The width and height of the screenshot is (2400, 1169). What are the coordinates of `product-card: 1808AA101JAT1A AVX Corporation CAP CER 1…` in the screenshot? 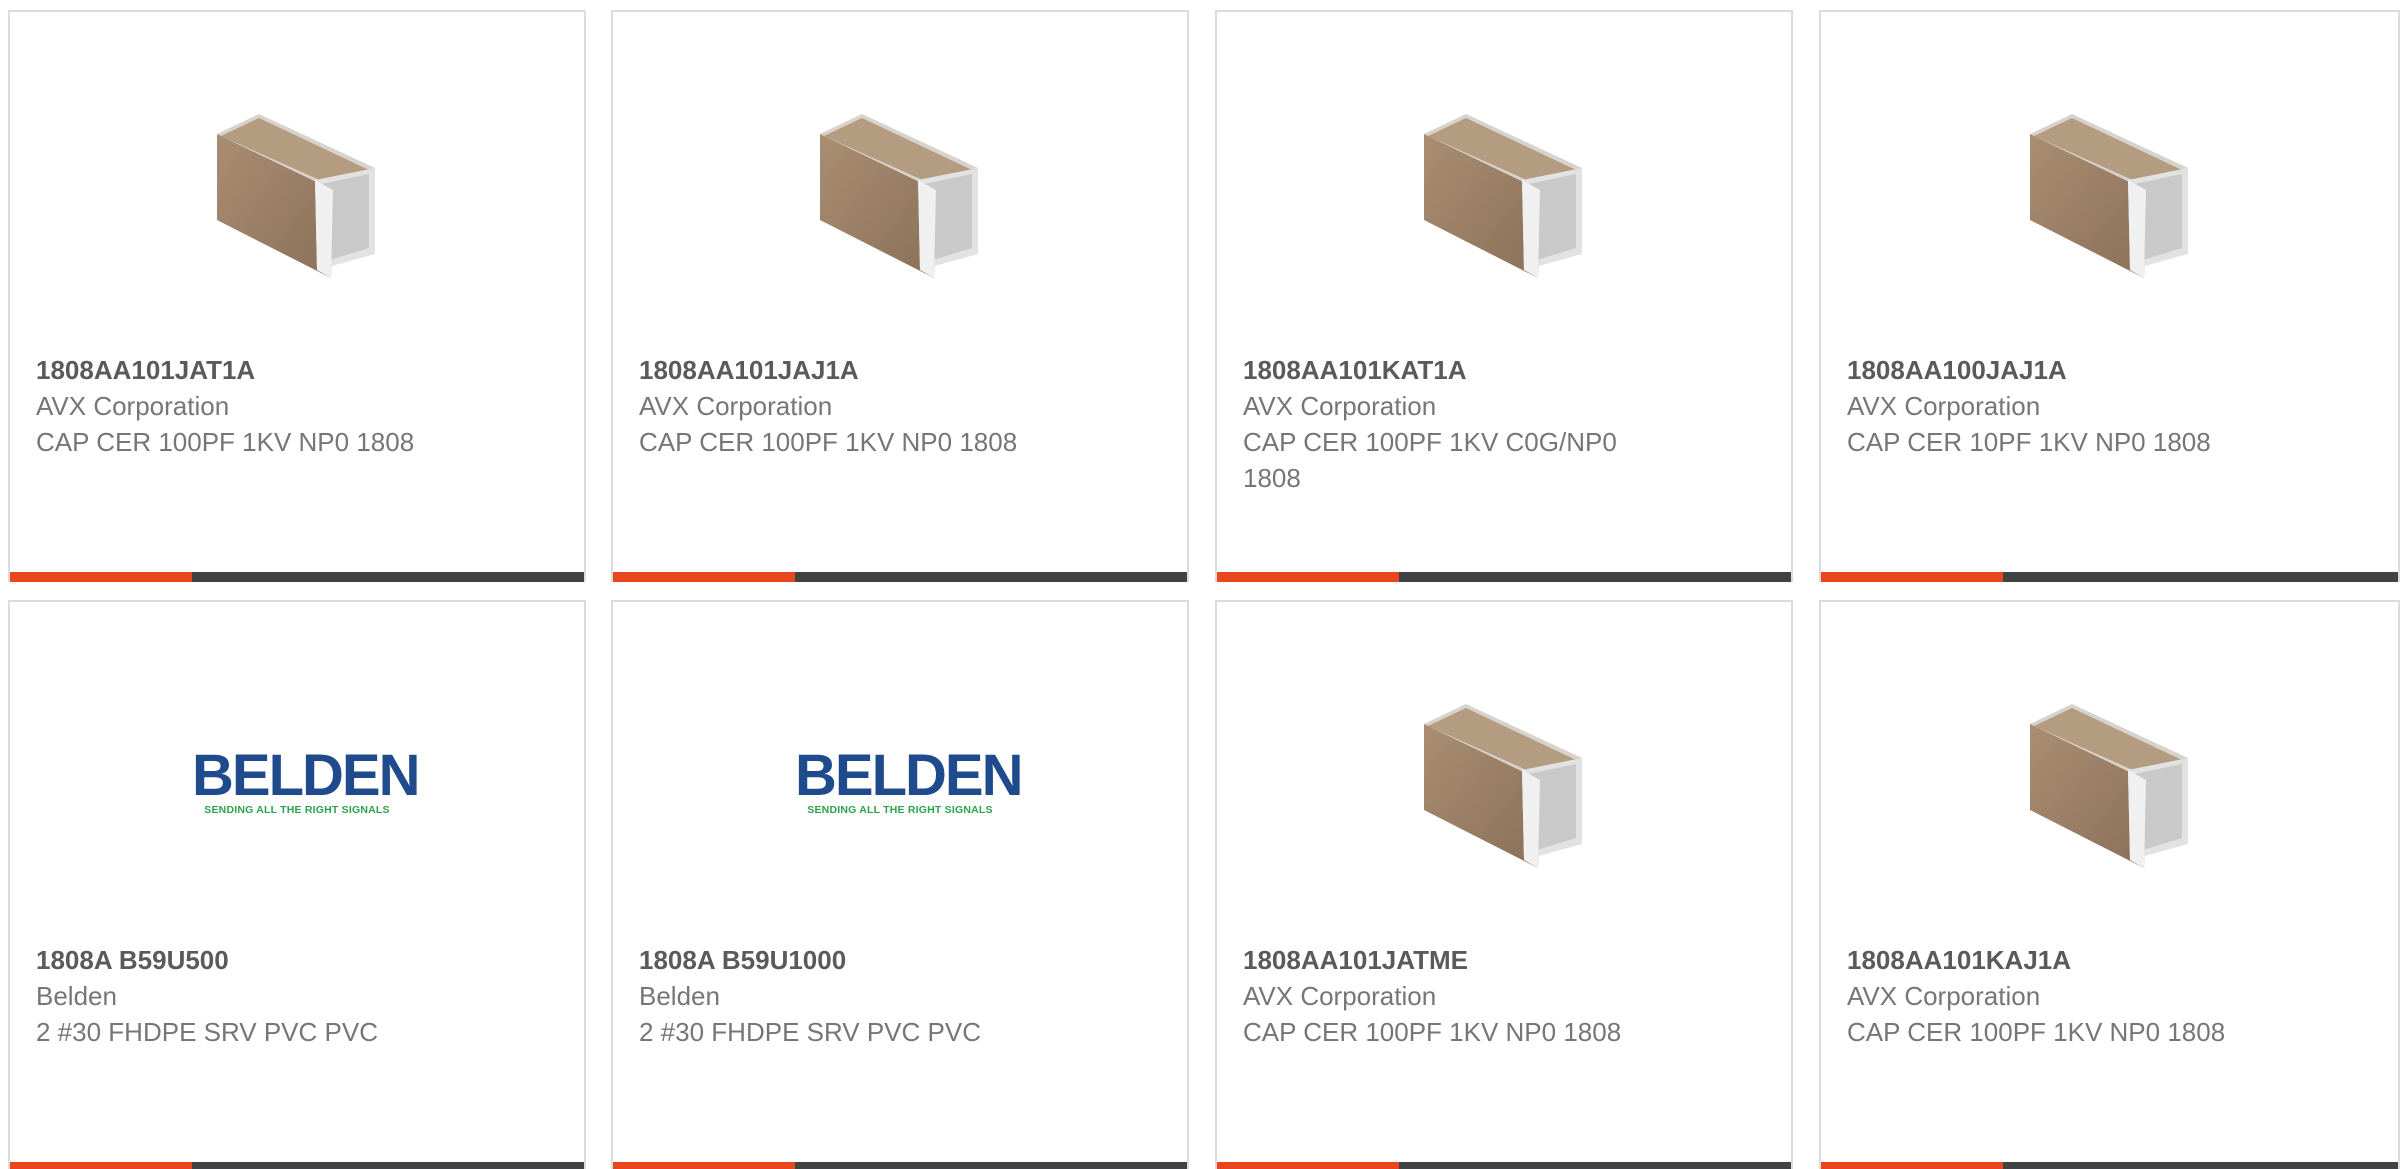 It's located at (297, 296).